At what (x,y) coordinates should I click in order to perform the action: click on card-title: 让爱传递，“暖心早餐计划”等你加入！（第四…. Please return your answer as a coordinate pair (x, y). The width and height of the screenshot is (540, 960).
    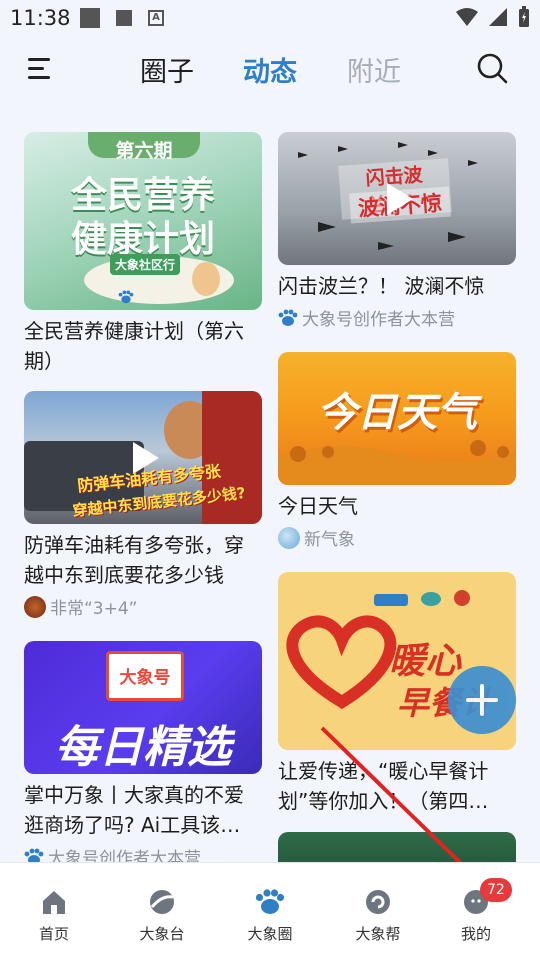
    Looking at the image, I should click on (397, 786).